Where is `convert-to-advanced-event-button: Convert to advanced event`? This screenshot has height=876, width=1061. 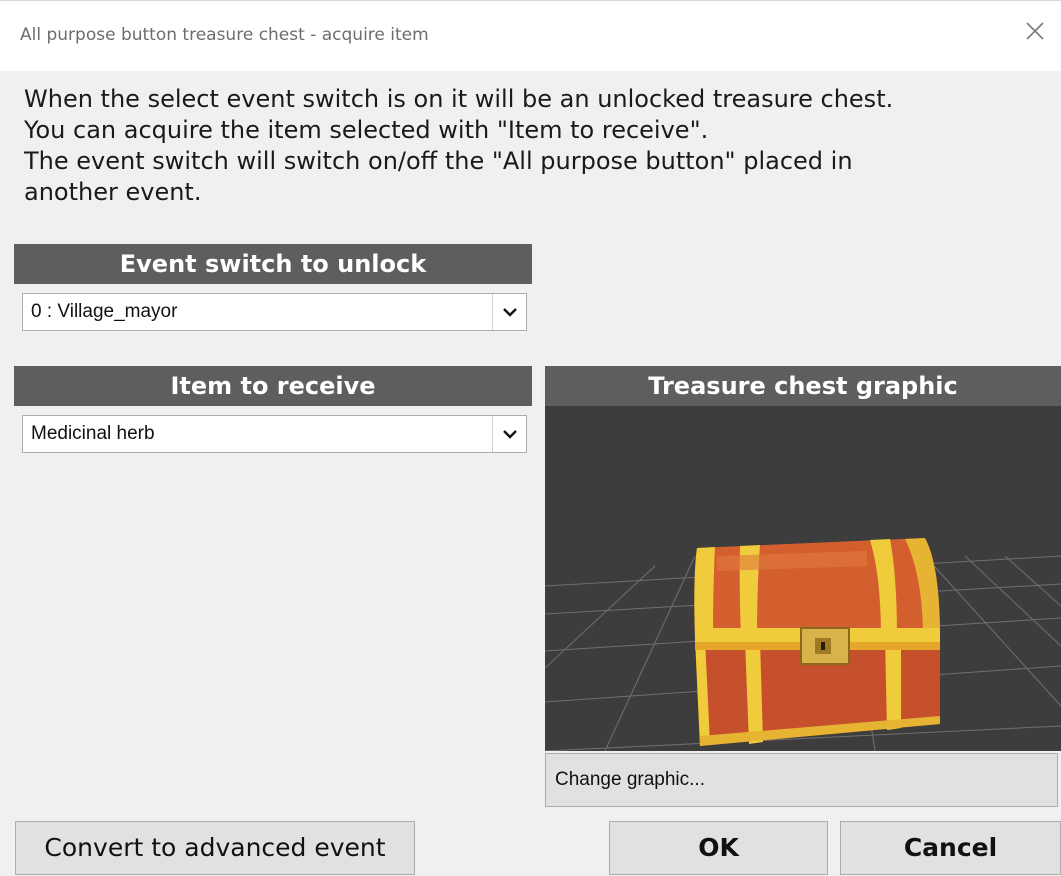
convert-to-advanced-event-button: Convert to advanced event is located at coordinates (215, 848).